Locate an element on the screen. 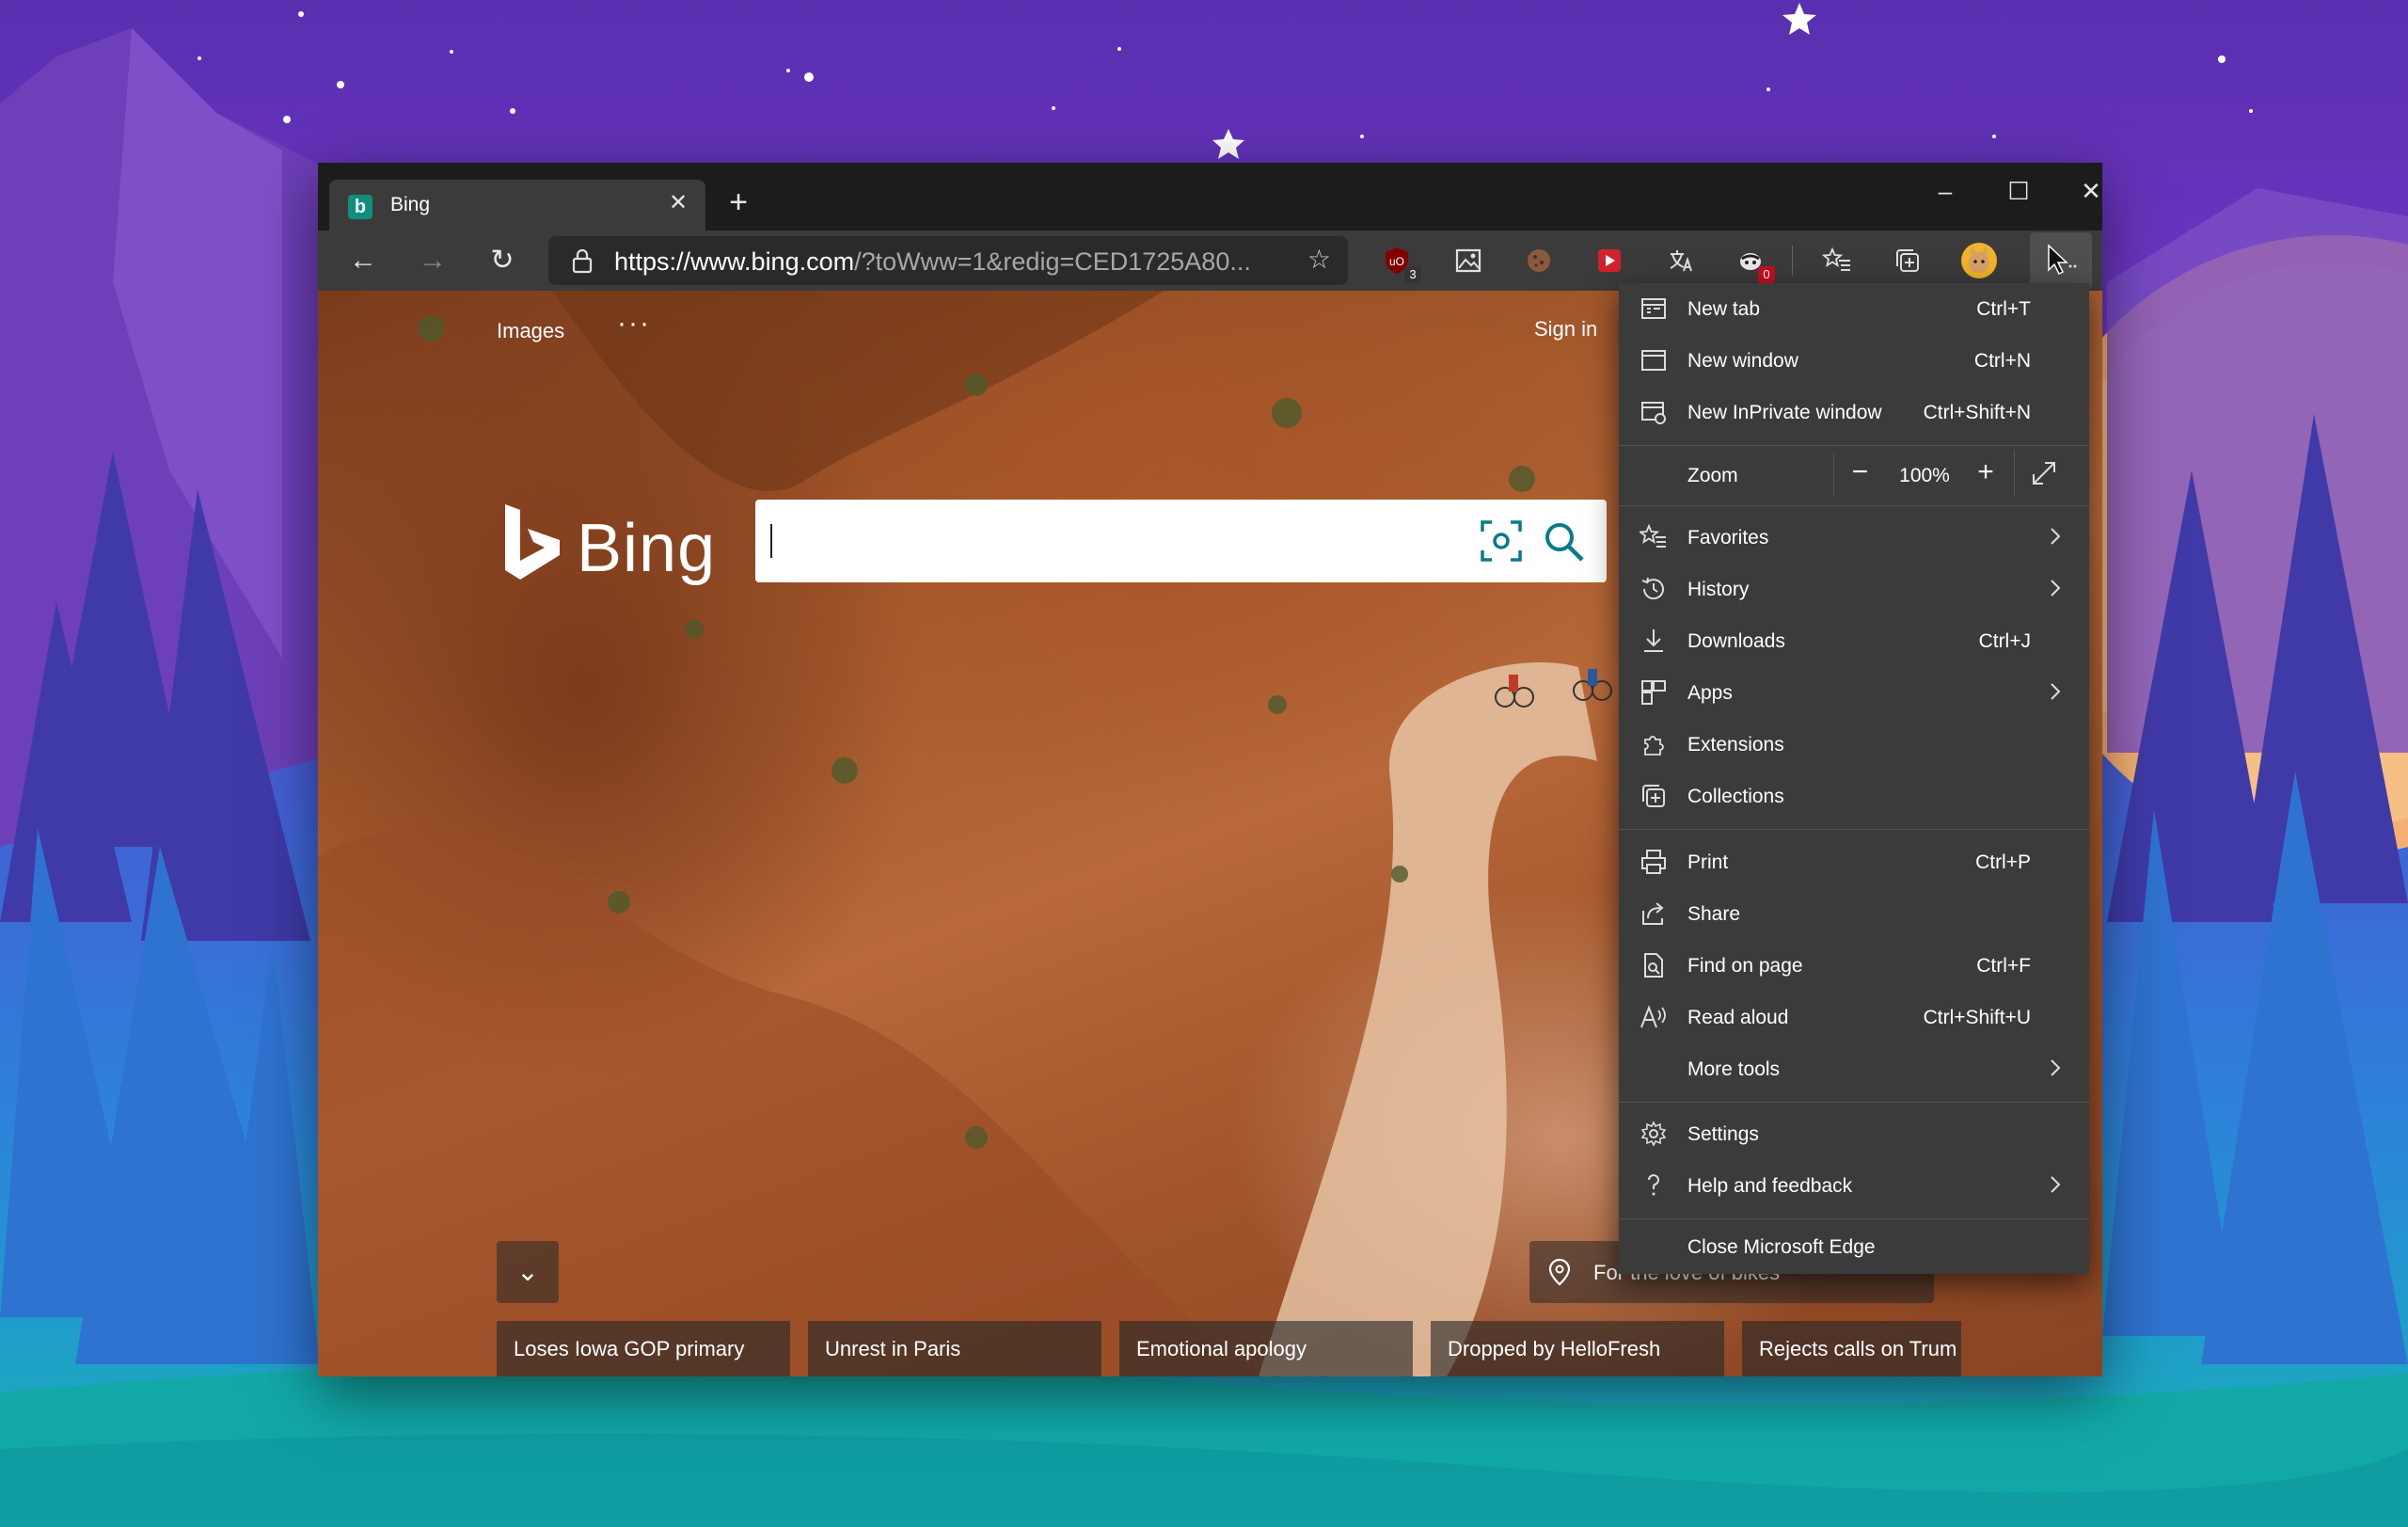  menu-item-settings: Settings is located at coordinates (1854, 1134).